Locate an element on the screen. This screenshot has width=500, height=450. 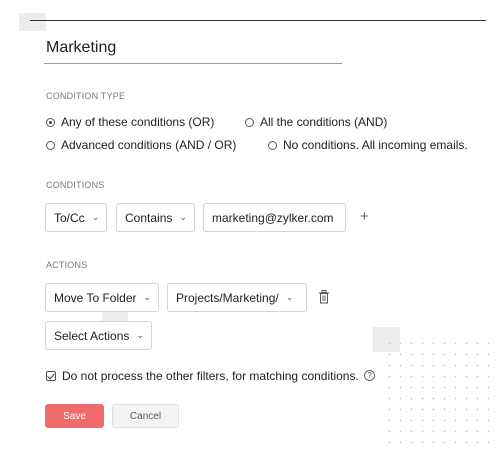
select-value: To/Cc is located at coordinates (69, 217).